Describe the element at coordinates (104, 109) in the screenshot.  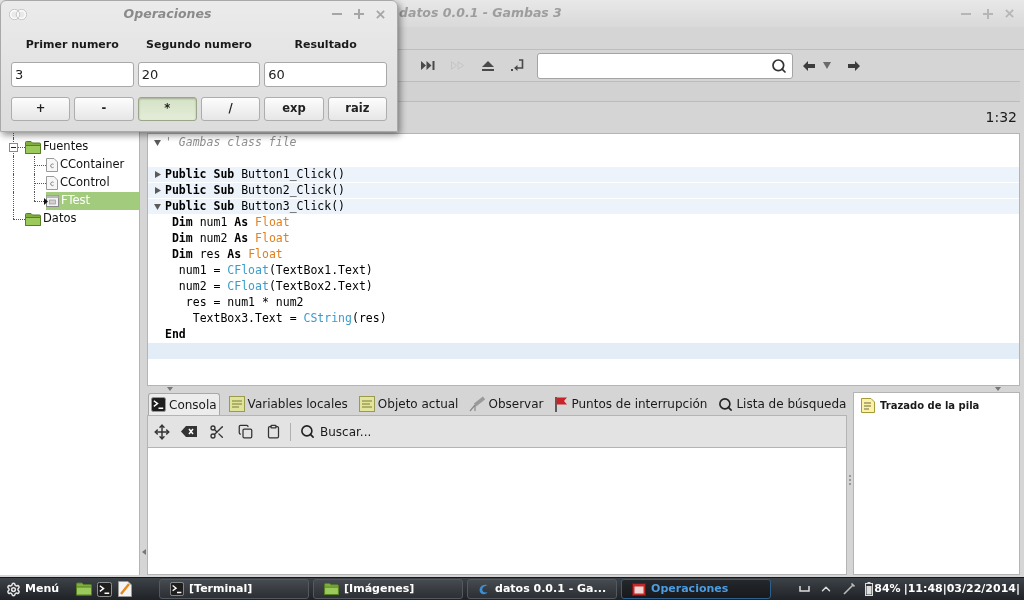
I see `operation-button: -` at that location.